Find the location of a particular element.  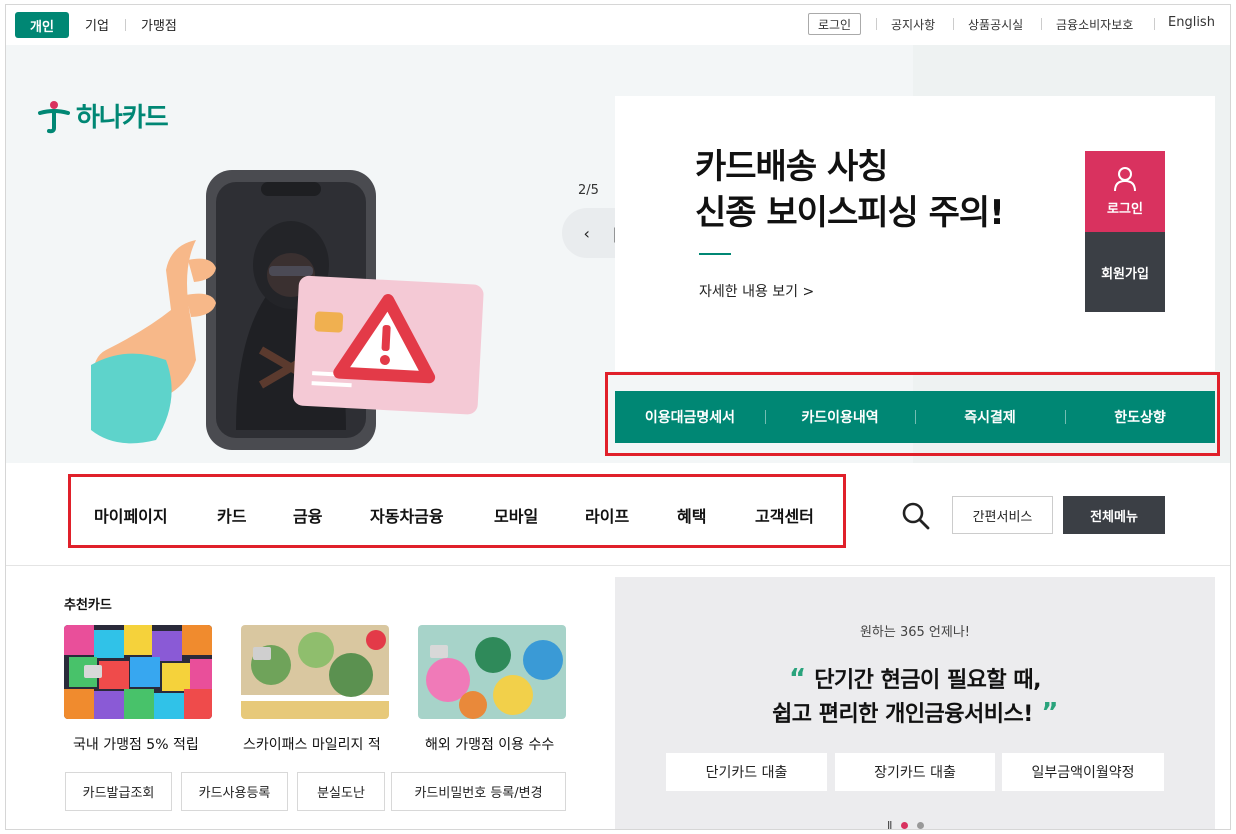

nav-auto-finance: 자동차금융 is located at coordinates (407, 515).